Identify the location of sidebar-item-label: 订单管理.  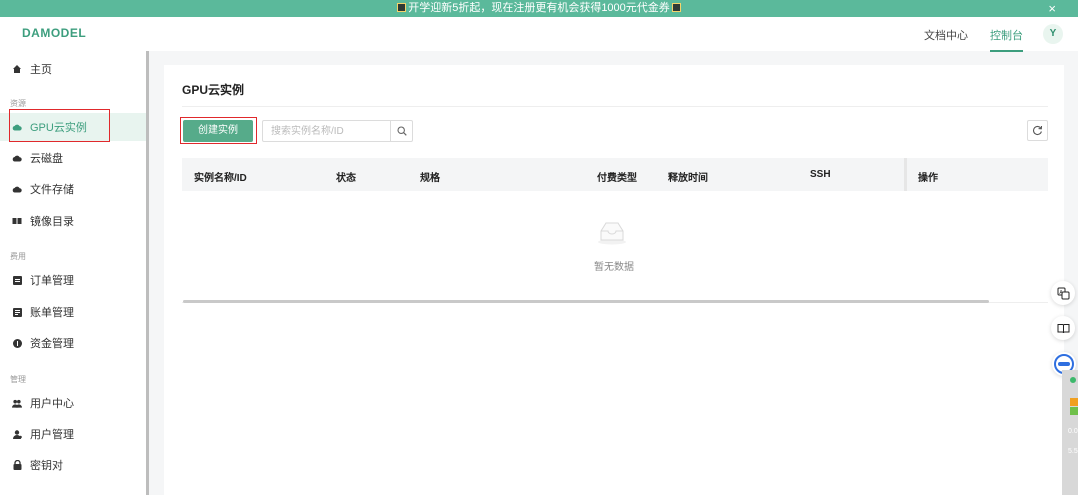
(52, 281).